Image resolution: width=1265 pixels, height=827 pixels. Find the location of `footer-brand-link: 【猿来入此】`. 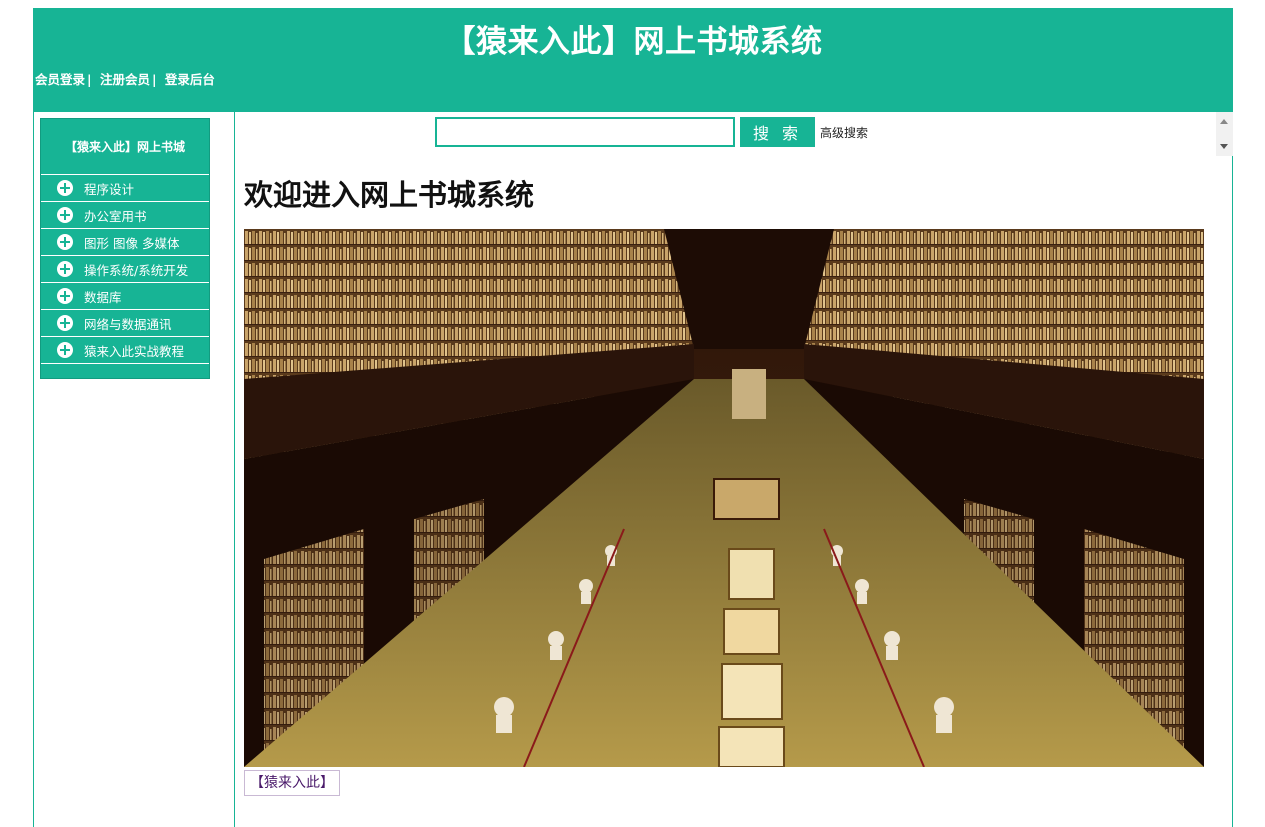

footer-brand-link: 【猿来入此】 is located at coordinates (292, 783).